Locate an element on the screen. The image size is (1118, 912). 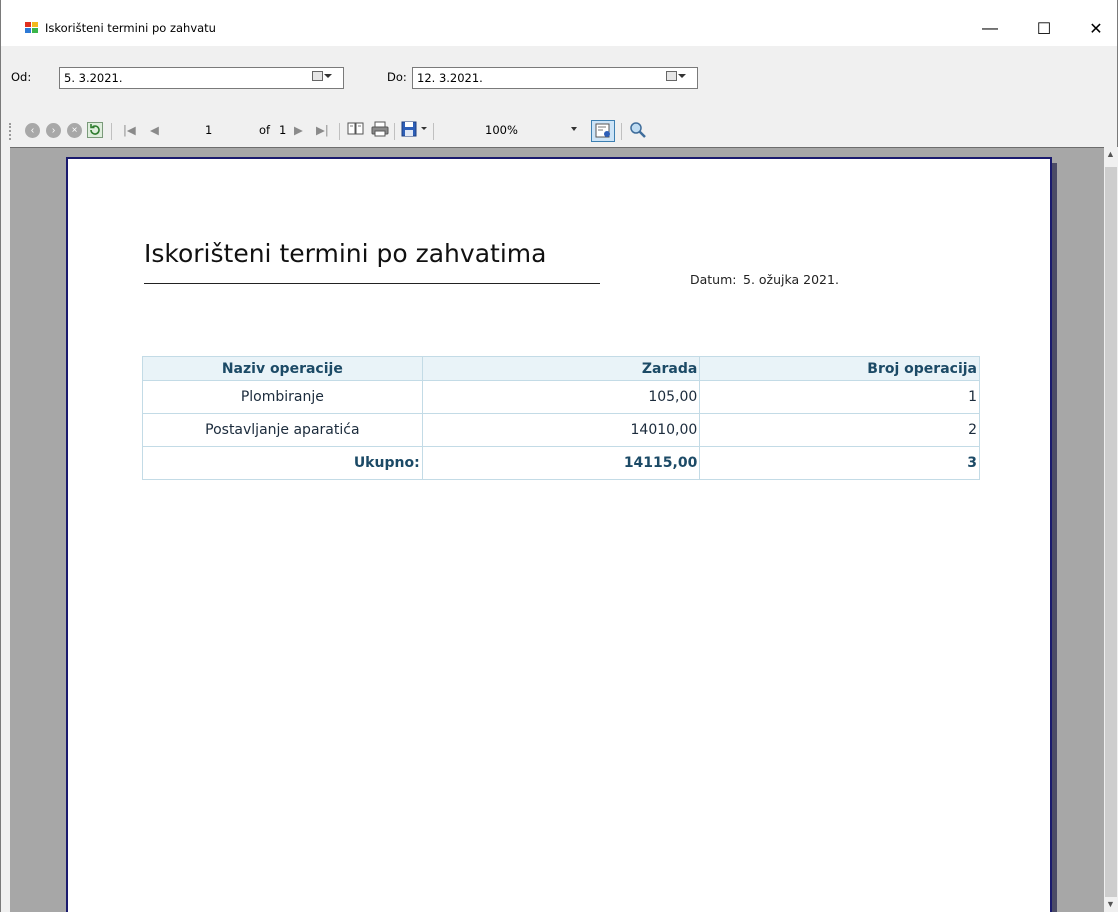
from-date-picker: 5. 3.2021. is located at coordinates (201, 78).